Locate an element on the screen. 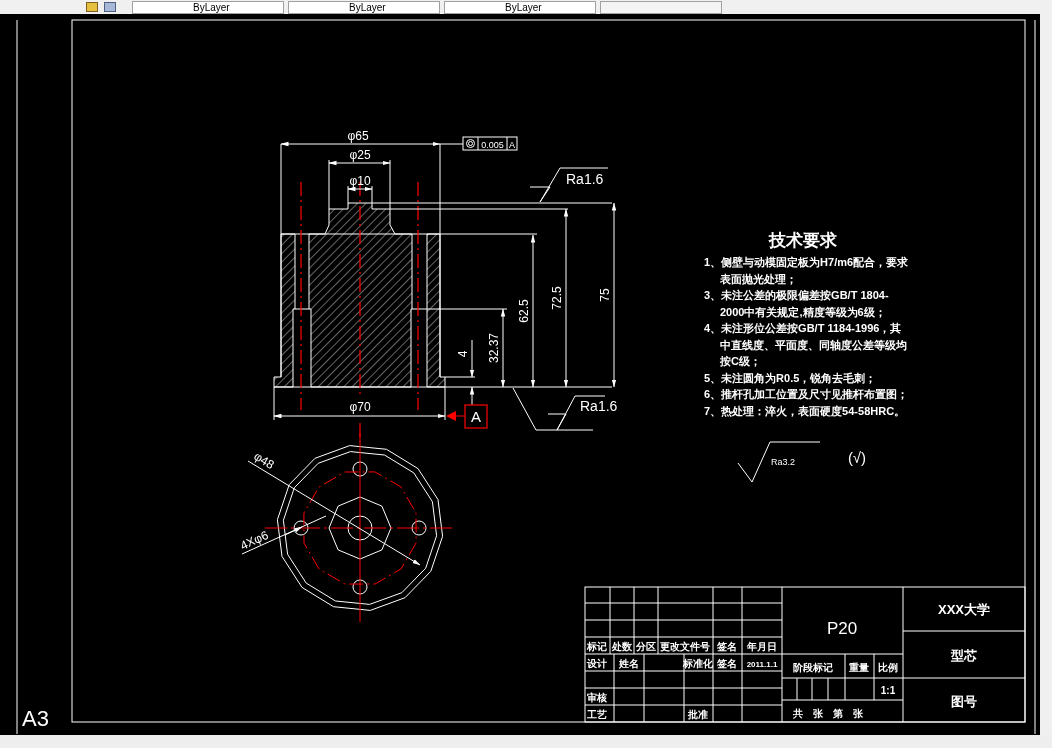 The width and height of the screenshot is (1052, 748). layer-icon is located at coordinates (92, 7).